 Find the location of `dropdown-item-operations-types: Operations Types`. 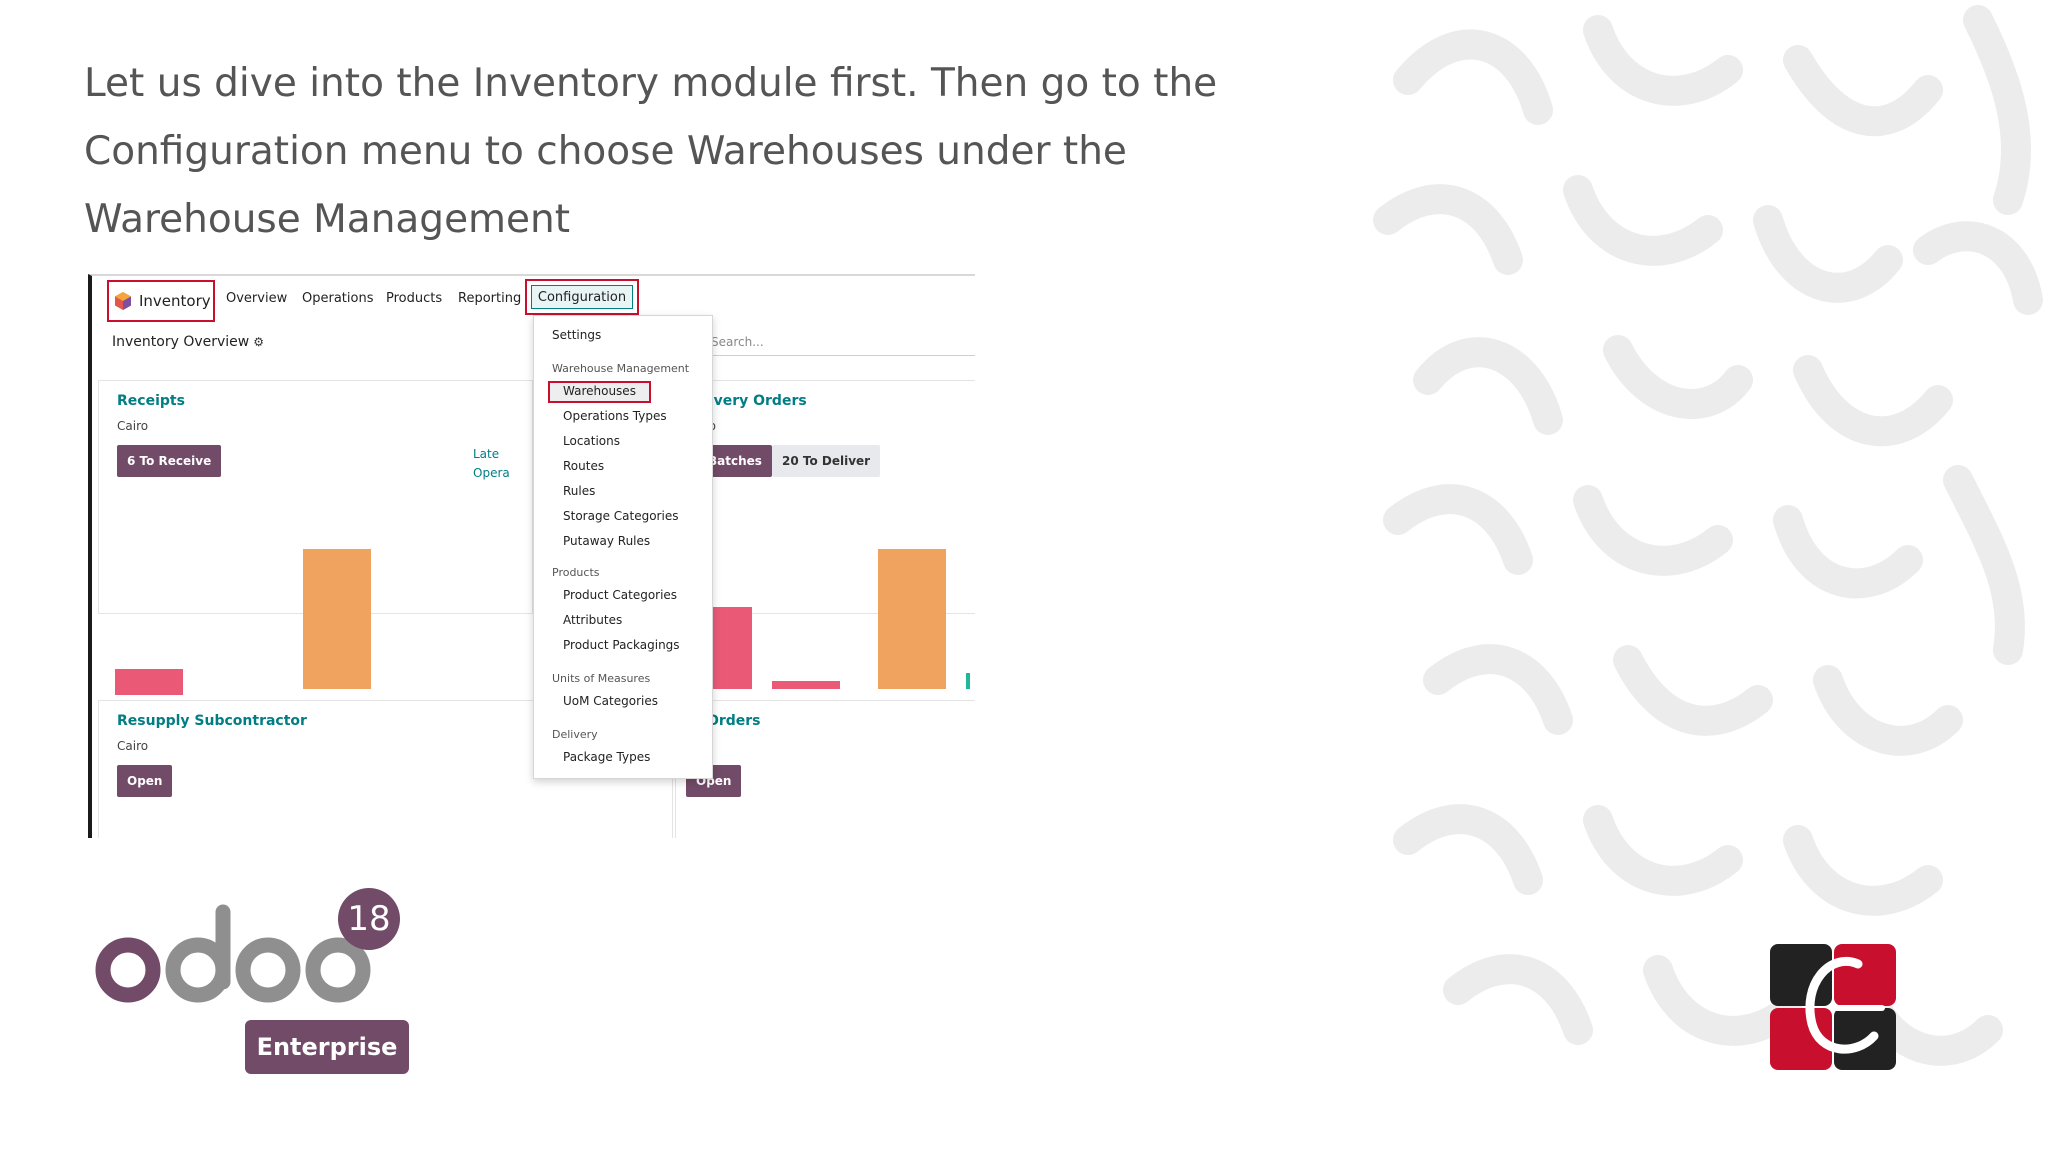

dropdown-item-operations-types: Operations Types is located at coordinates (615, 416).